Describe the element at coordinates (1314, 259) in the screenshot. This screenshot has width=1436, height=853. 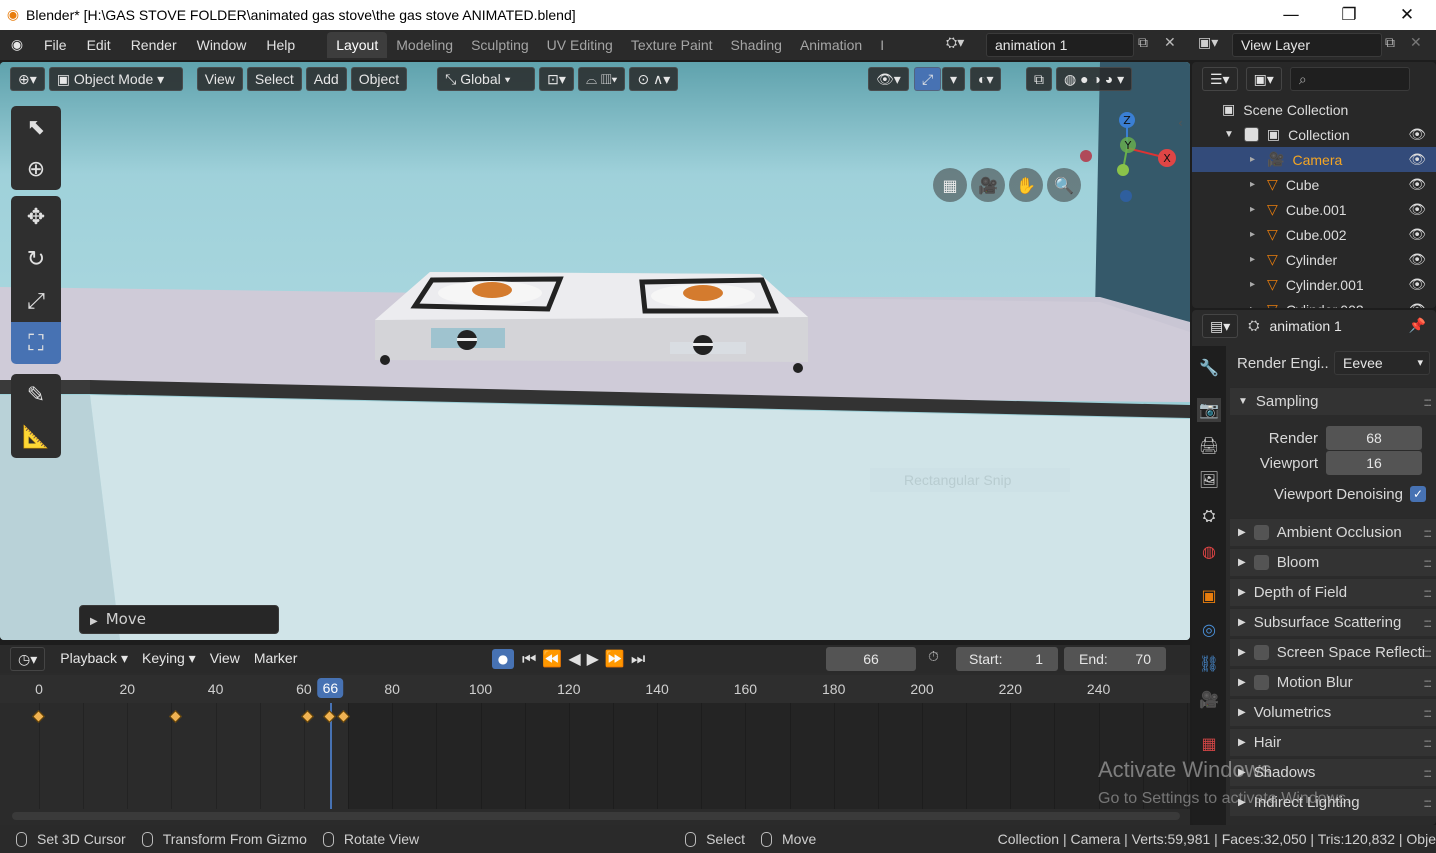
I see `outliner-item: ▸ ▽ Cylinder 👁` at that location.